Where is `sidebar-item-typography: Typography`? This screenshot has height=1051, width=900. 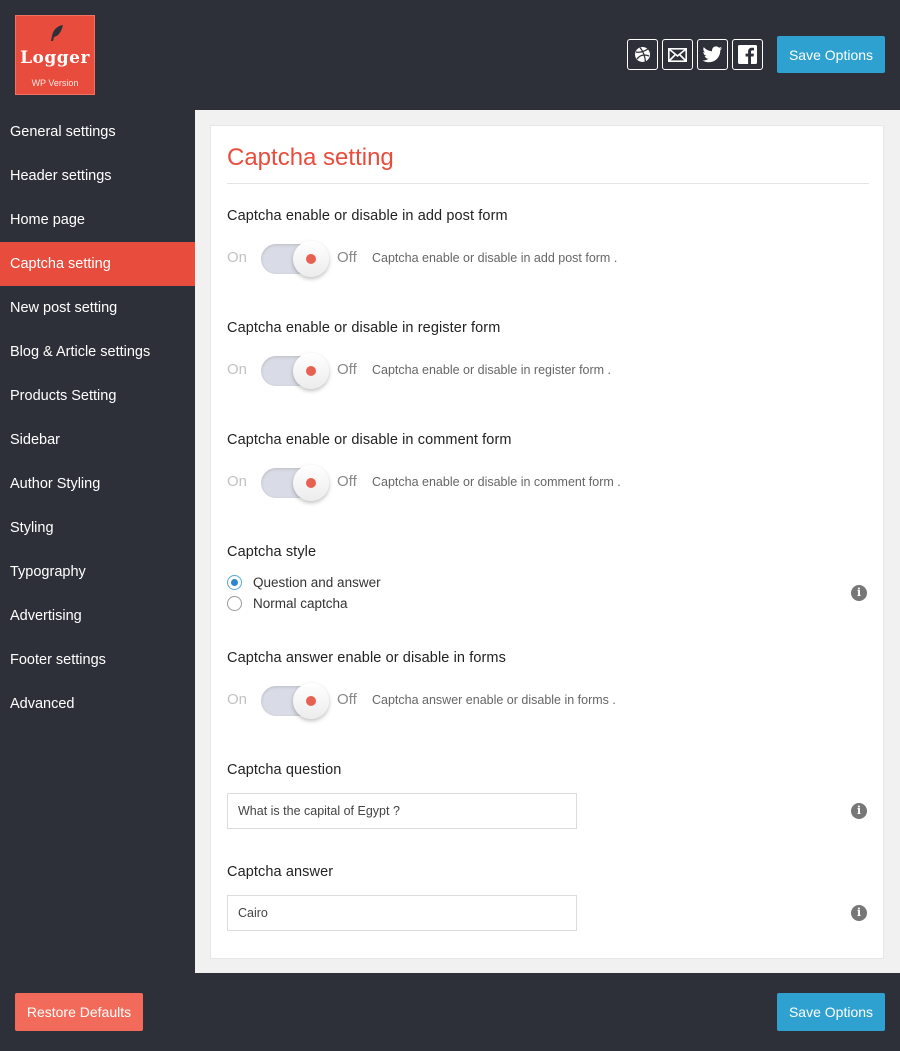 sidebar-item-typography: Typography is located at coordinates (97, 572).